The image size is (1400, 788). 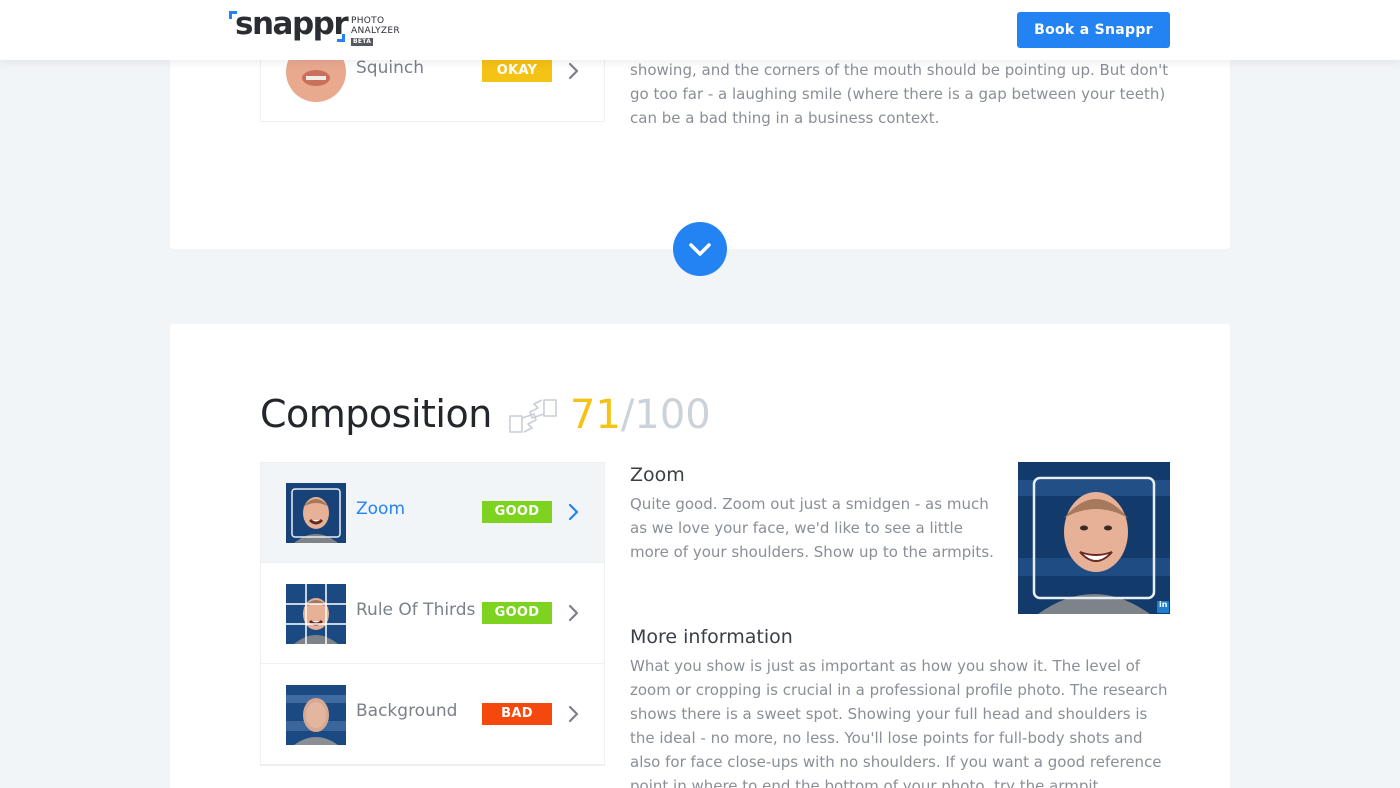 What do you see at coordinates (416, 610) in the screenshot?
I see `criteria-row-label: Rule Of Thirds` at bounding box center [416, 610].